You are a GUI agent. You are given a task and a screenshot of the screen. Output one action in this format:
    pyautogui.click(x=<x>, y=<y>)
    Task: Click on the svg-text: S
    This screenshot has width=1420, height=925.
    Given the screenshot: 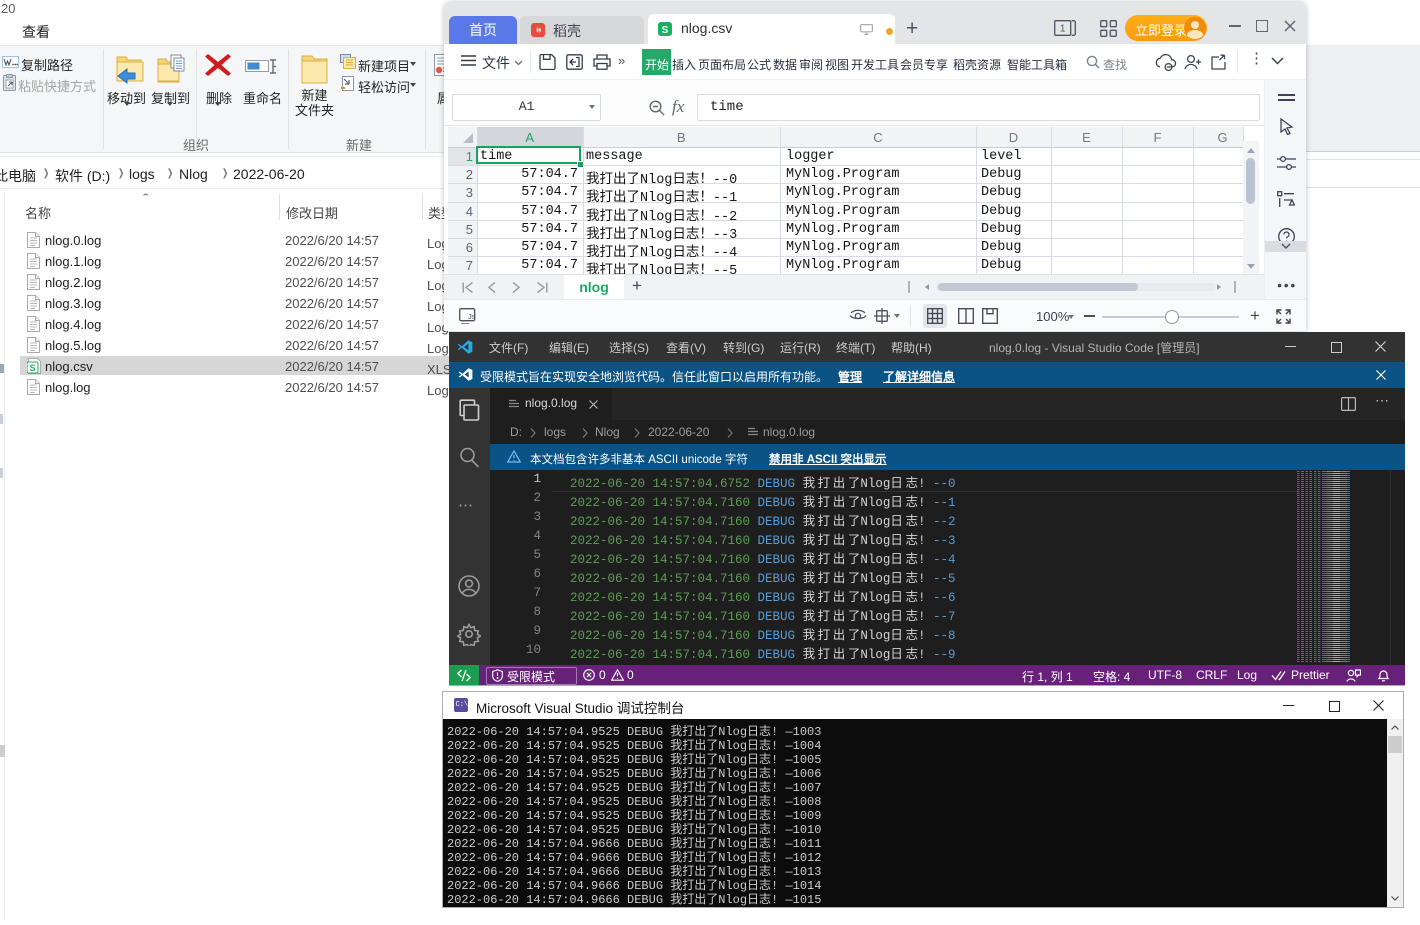 What is the action you would take?
    pyautogui.click(x=32, y=368)
    